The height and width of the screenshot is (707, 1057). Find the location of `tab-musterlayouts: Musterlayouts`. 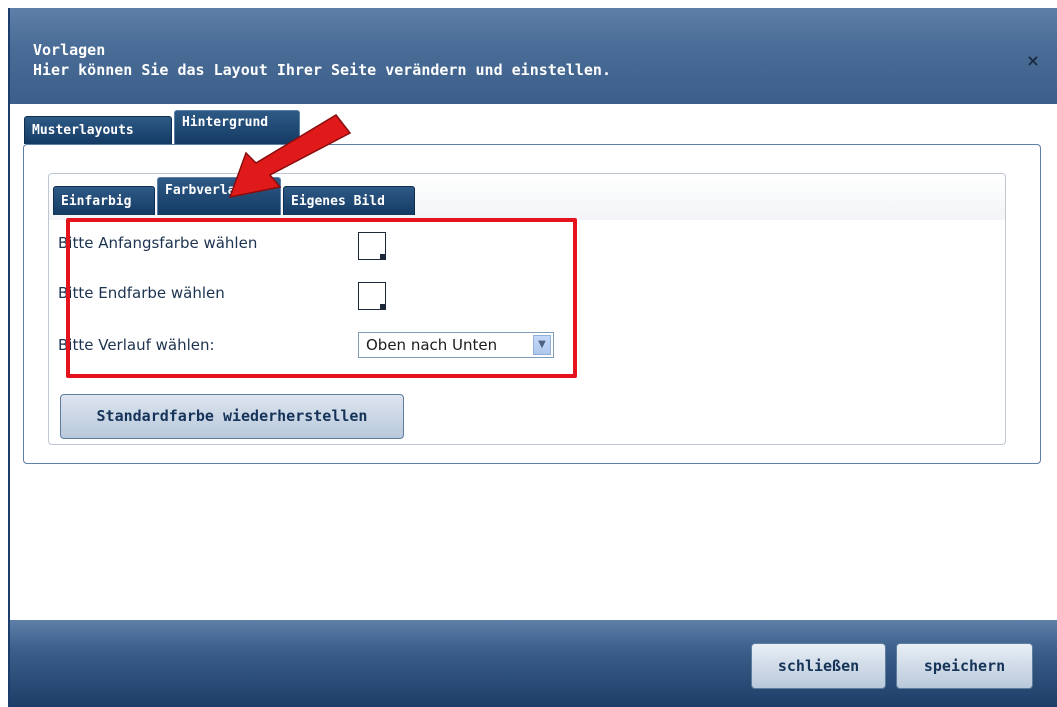

tab-musterlayouts: Musterlayouts is located at coordinates (98, 130).